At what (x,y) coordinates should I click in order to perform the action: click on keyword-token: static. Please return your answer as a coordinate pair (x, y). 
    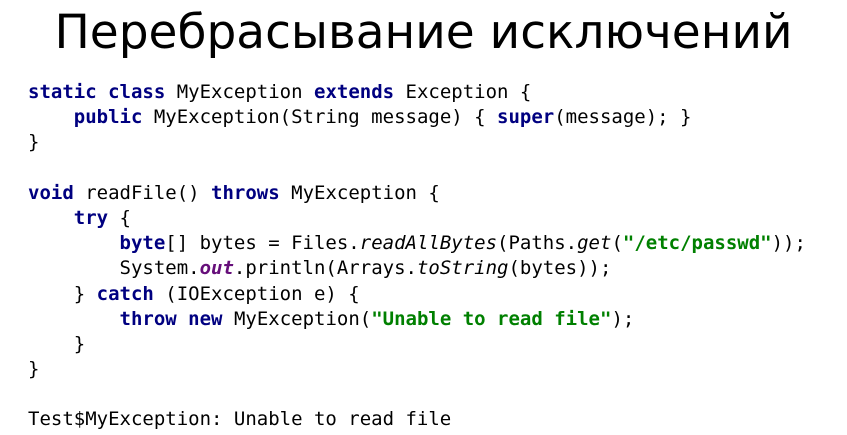
    Looking at the image, I should click on (62, 92).